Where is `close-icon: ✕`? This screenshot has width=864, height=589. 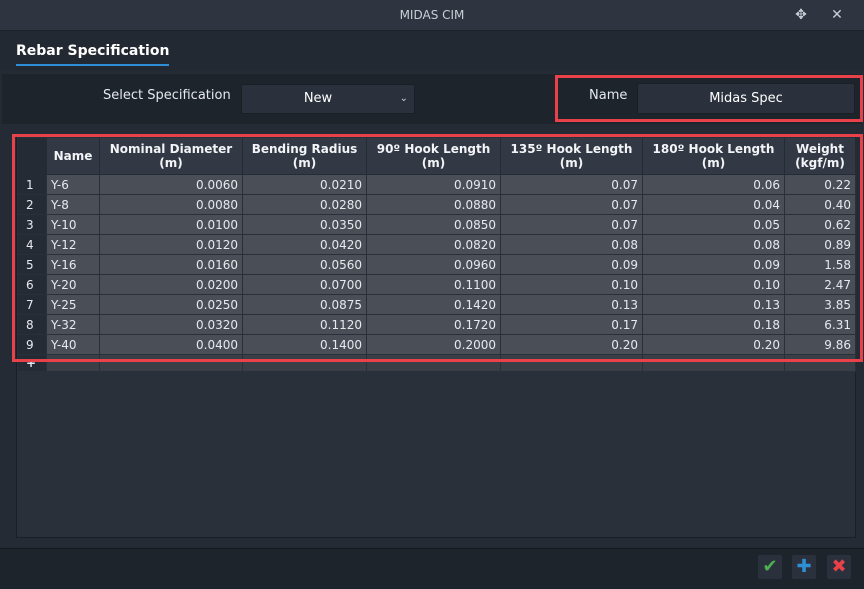
close-icon: ✕ is located at coordinates (837, 15).